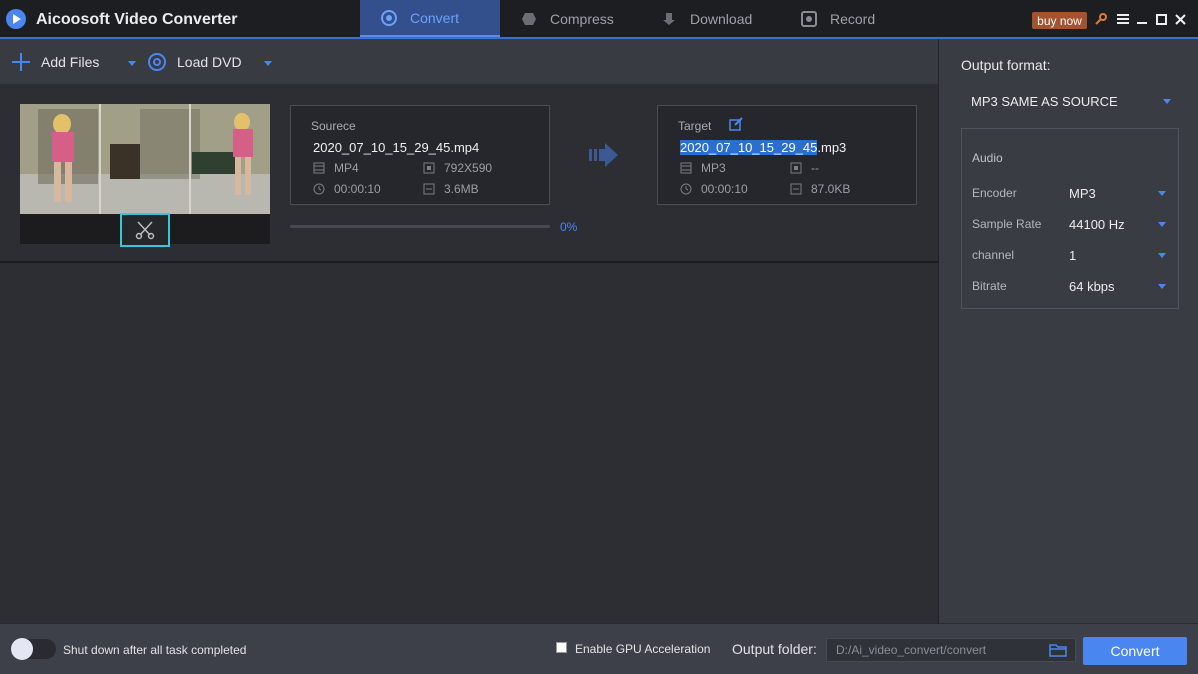  What do you see at coordinates (804, 168) in the screenshot?
I see `target-resolution: --` at bounding box center [804, 168].